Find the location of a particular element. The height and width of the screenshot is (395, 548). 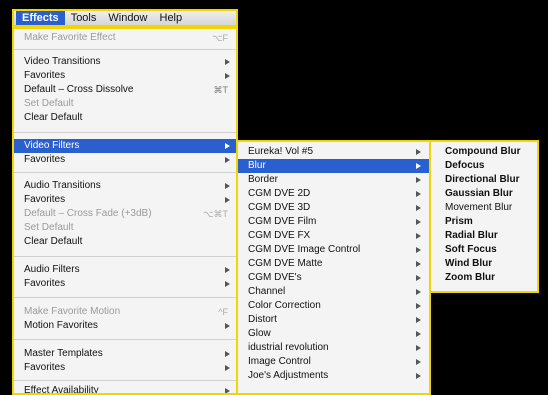

submenu-item-image-control: Image Control is located at coordinates (333, 362).